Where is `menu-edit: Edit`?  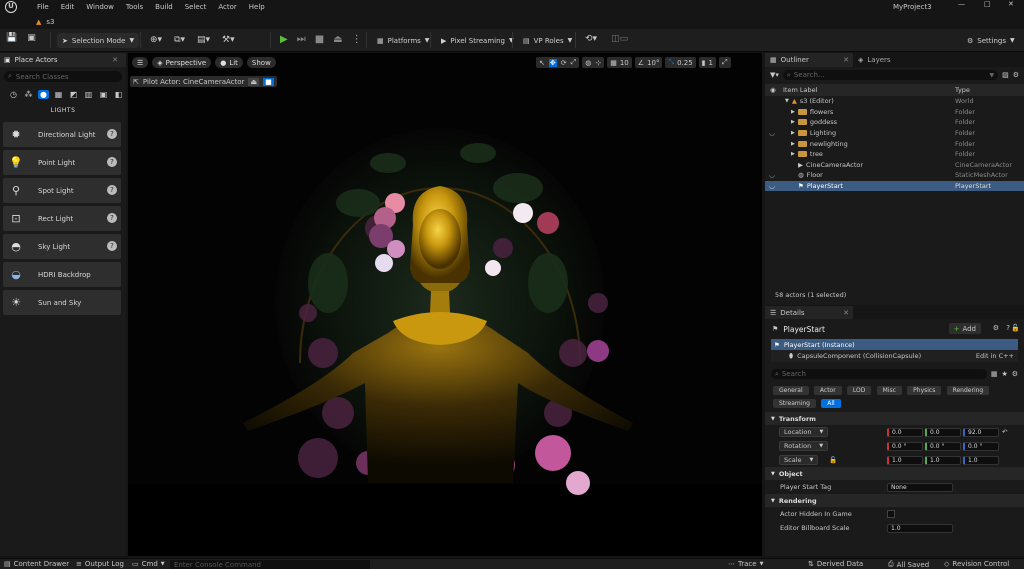 menu-edit: Edit is located at coordinates (68, 7).